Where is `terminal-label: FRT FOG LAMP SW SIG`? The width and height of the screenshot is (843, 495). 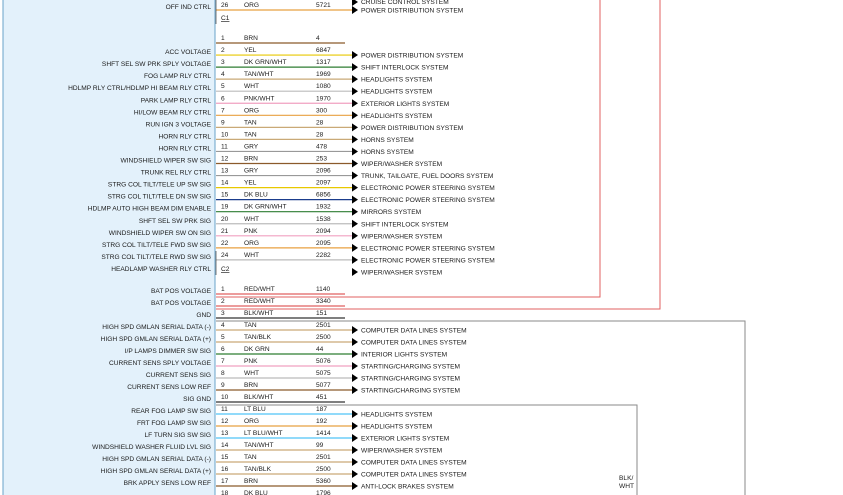
terminal-label: FRT FOG LAMP SW SIG is located at coordinates (174, 423).